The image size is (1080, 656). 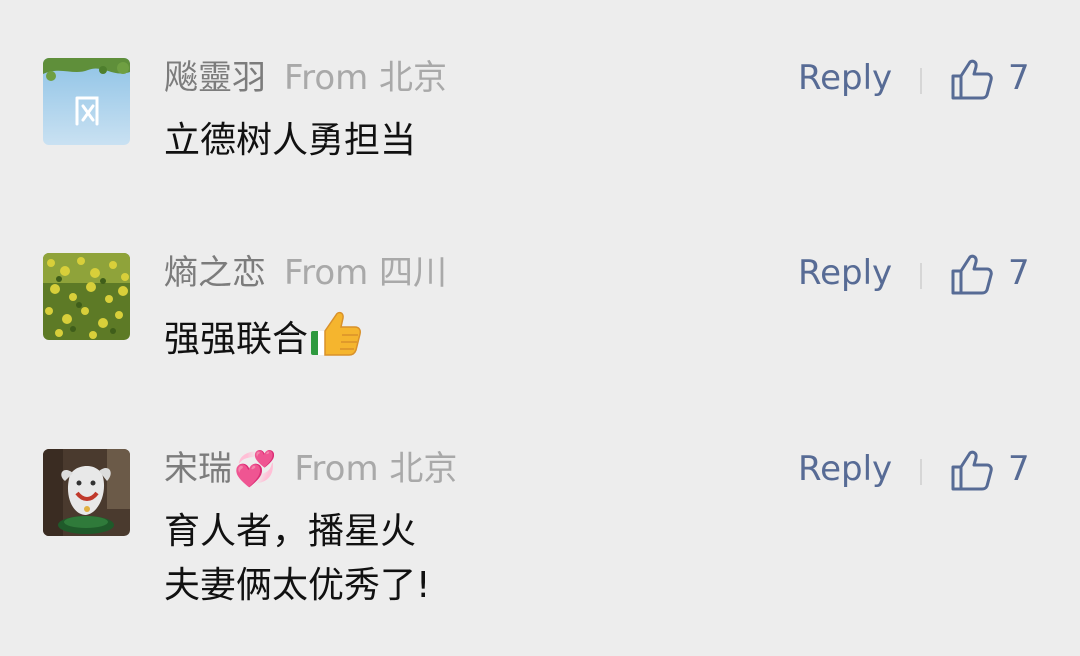 What do you see at coordinates (297, 559) in the screenshot?
I see `comment-text: 育人者，播星火 夫妻俩太优秀了!` at bounding box center [297, 559].